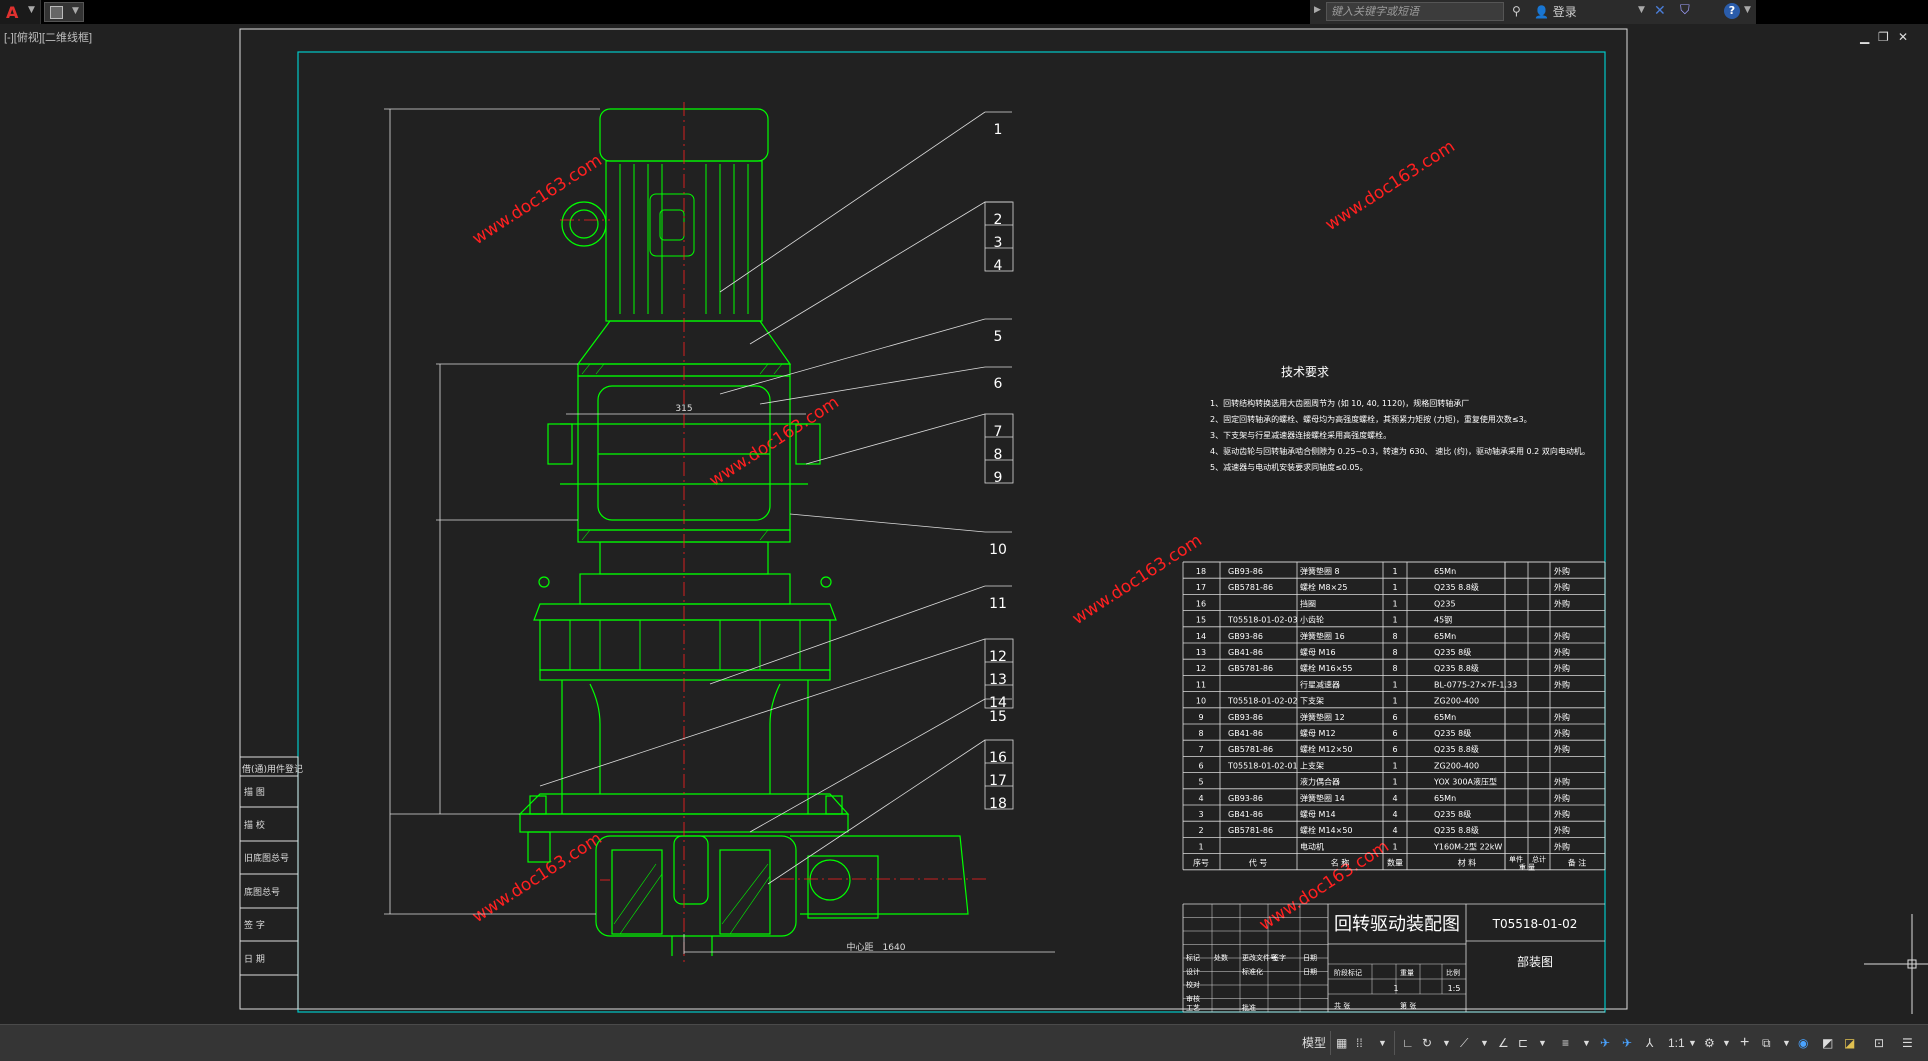 The height and width of the screenshot is (1061, 1928). I want to click on quick-access-button: ▼, so click(64, 12).